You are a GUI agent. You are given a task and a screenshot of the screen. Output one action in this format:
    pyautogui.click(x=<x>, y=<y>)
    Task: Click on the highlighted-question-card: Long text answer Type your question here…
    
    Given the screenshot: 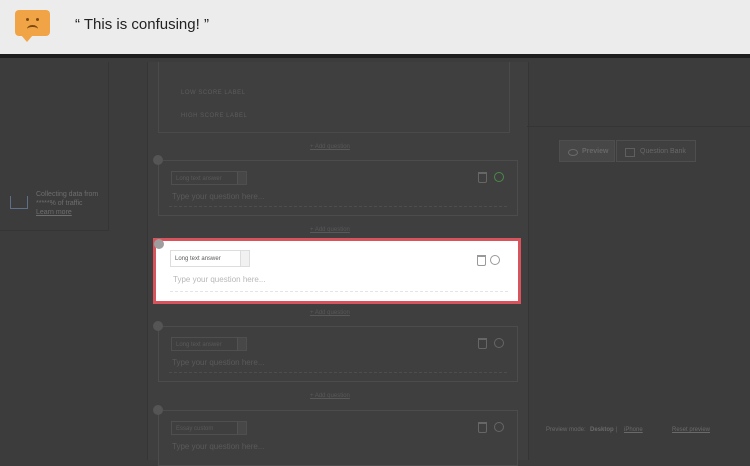 What is the action you would take?
    pyautogui.click(x=337, y=271)
    